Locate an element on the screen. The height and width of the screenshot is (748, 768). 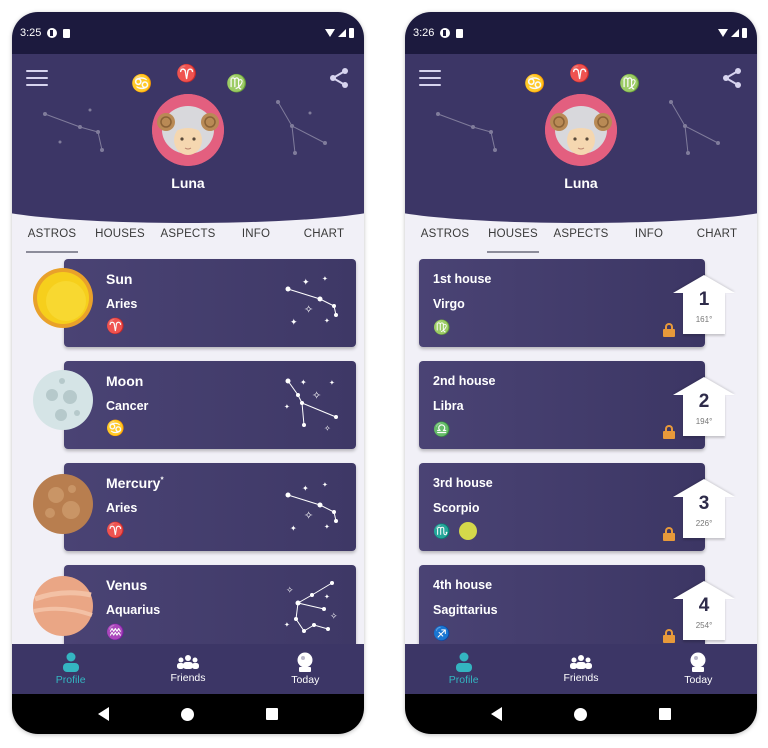
house-degree: 254° is located at coordinates (704, 625).